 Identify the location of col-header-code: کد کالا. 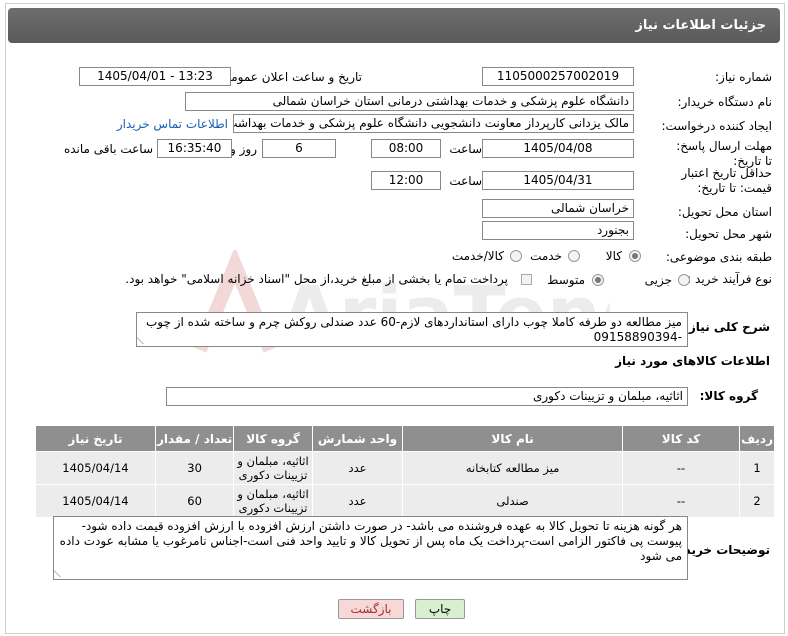
(681, 438).